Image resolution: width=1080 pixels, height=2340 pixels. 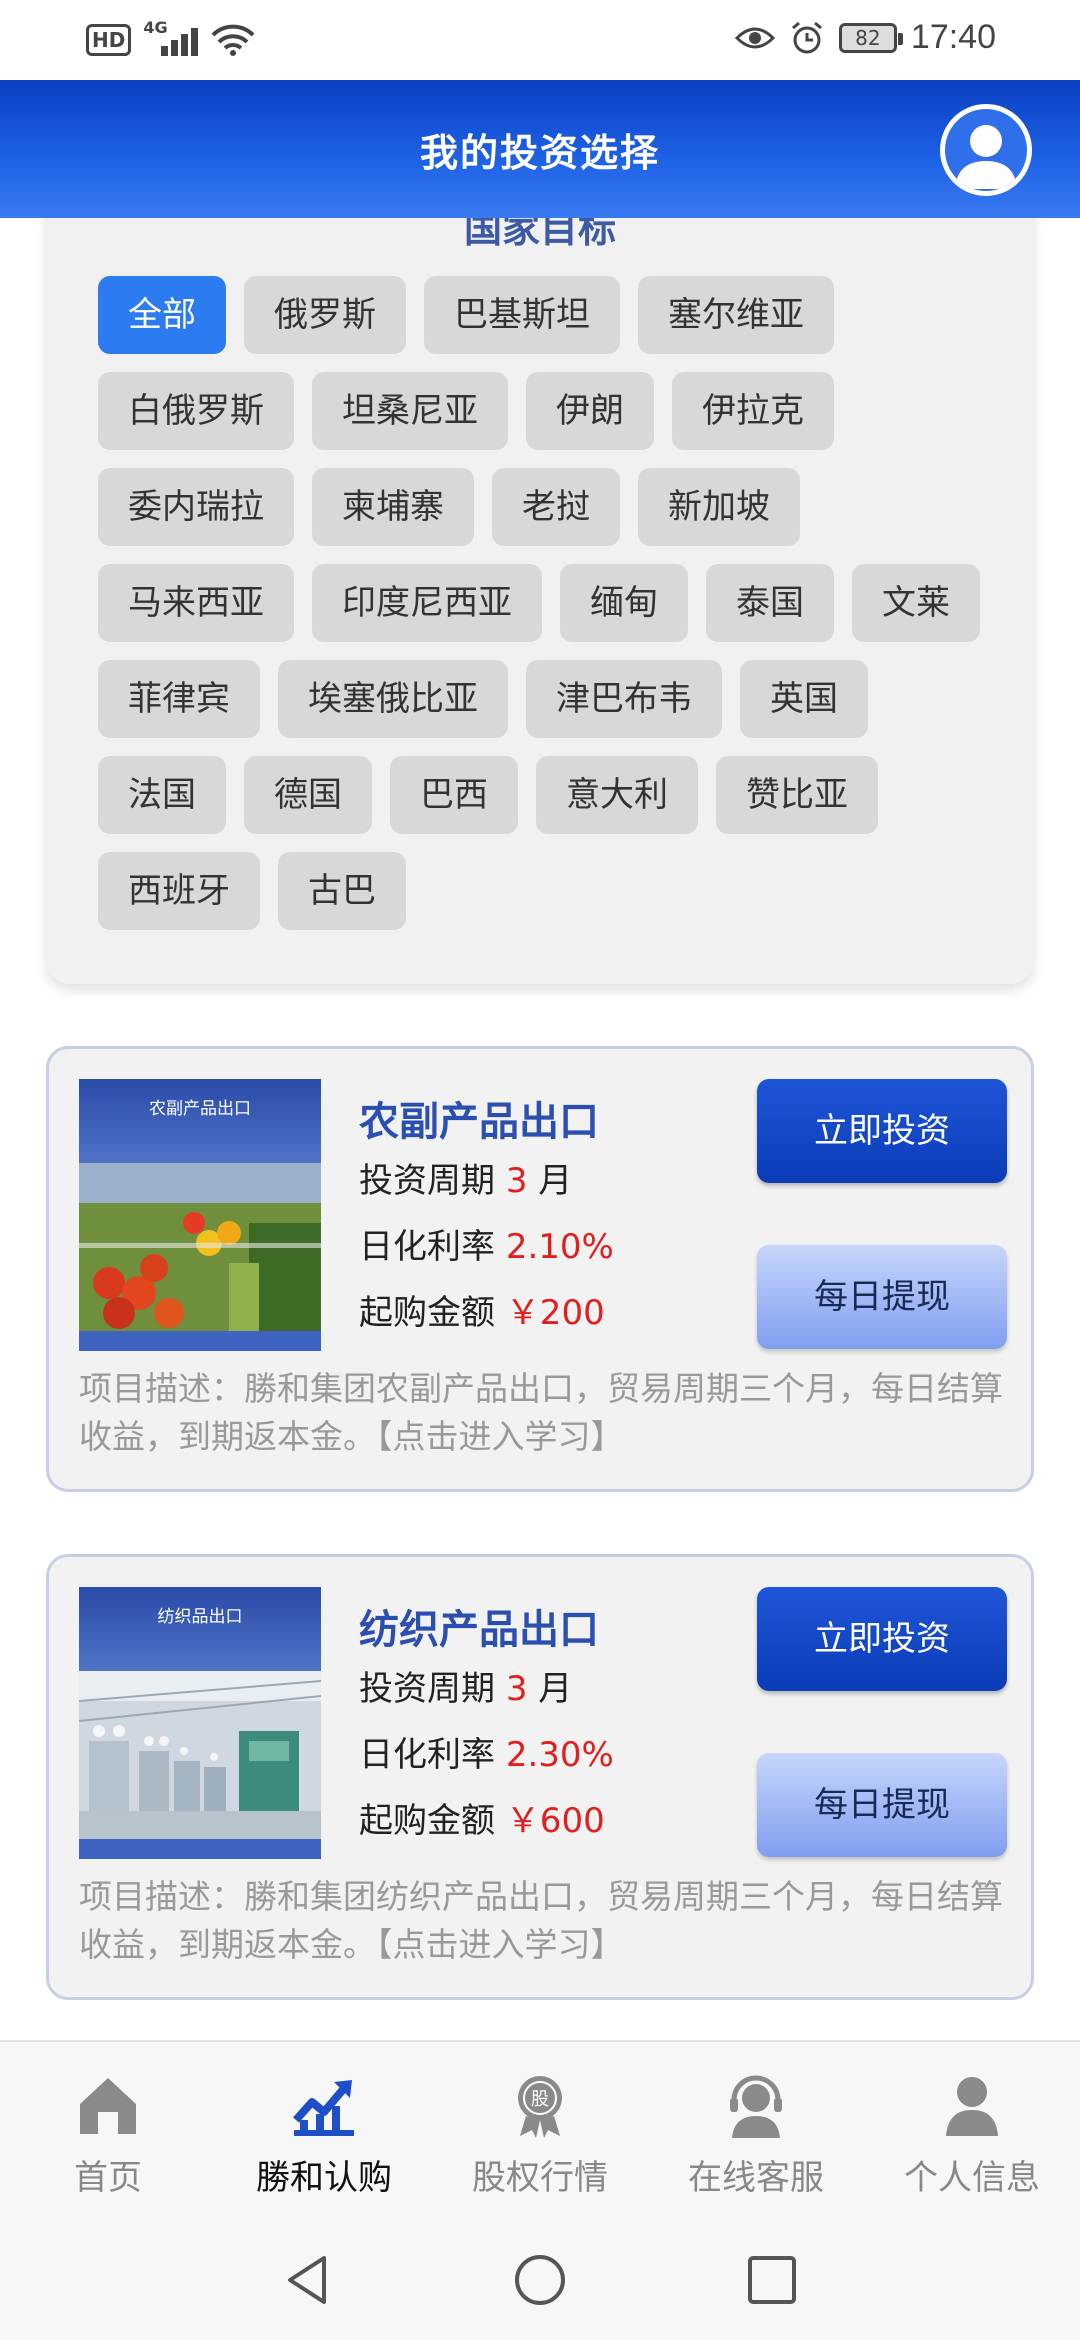 What do you see at coordinates (308, 795) in the screenshot?
I see `country-chip: 德国` at bounding box center [308, 795].